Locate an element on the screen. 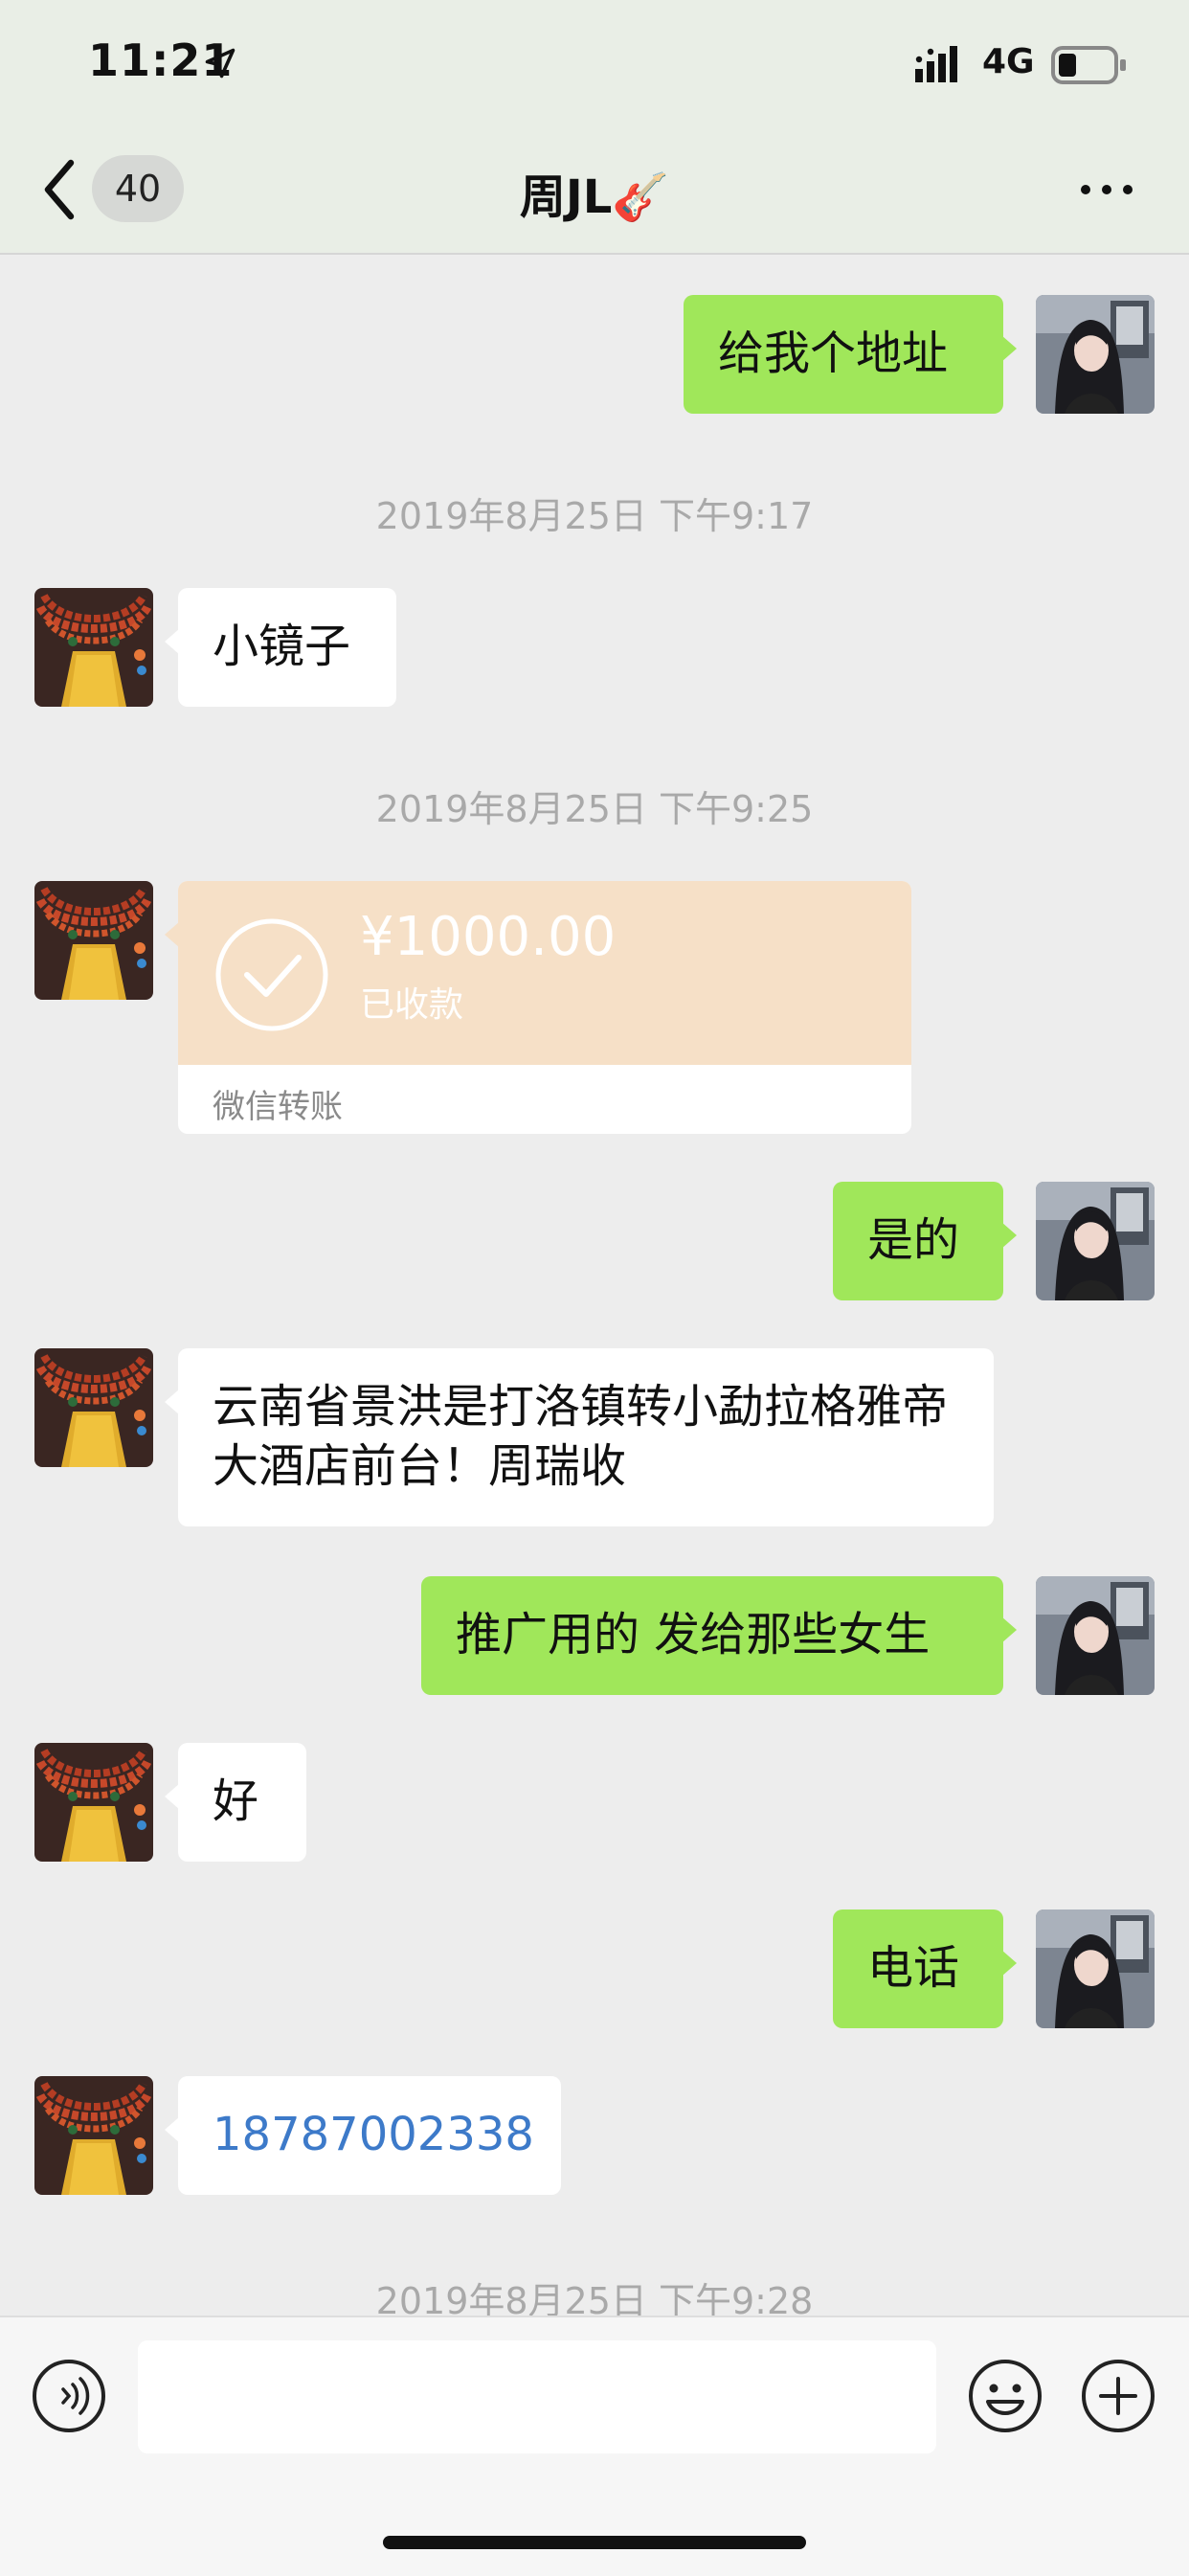 The width and height of the screenshot is (1189, 2576). timestamp: 2019年8月25日 下午9:25 is located at coordinates (594, 809).